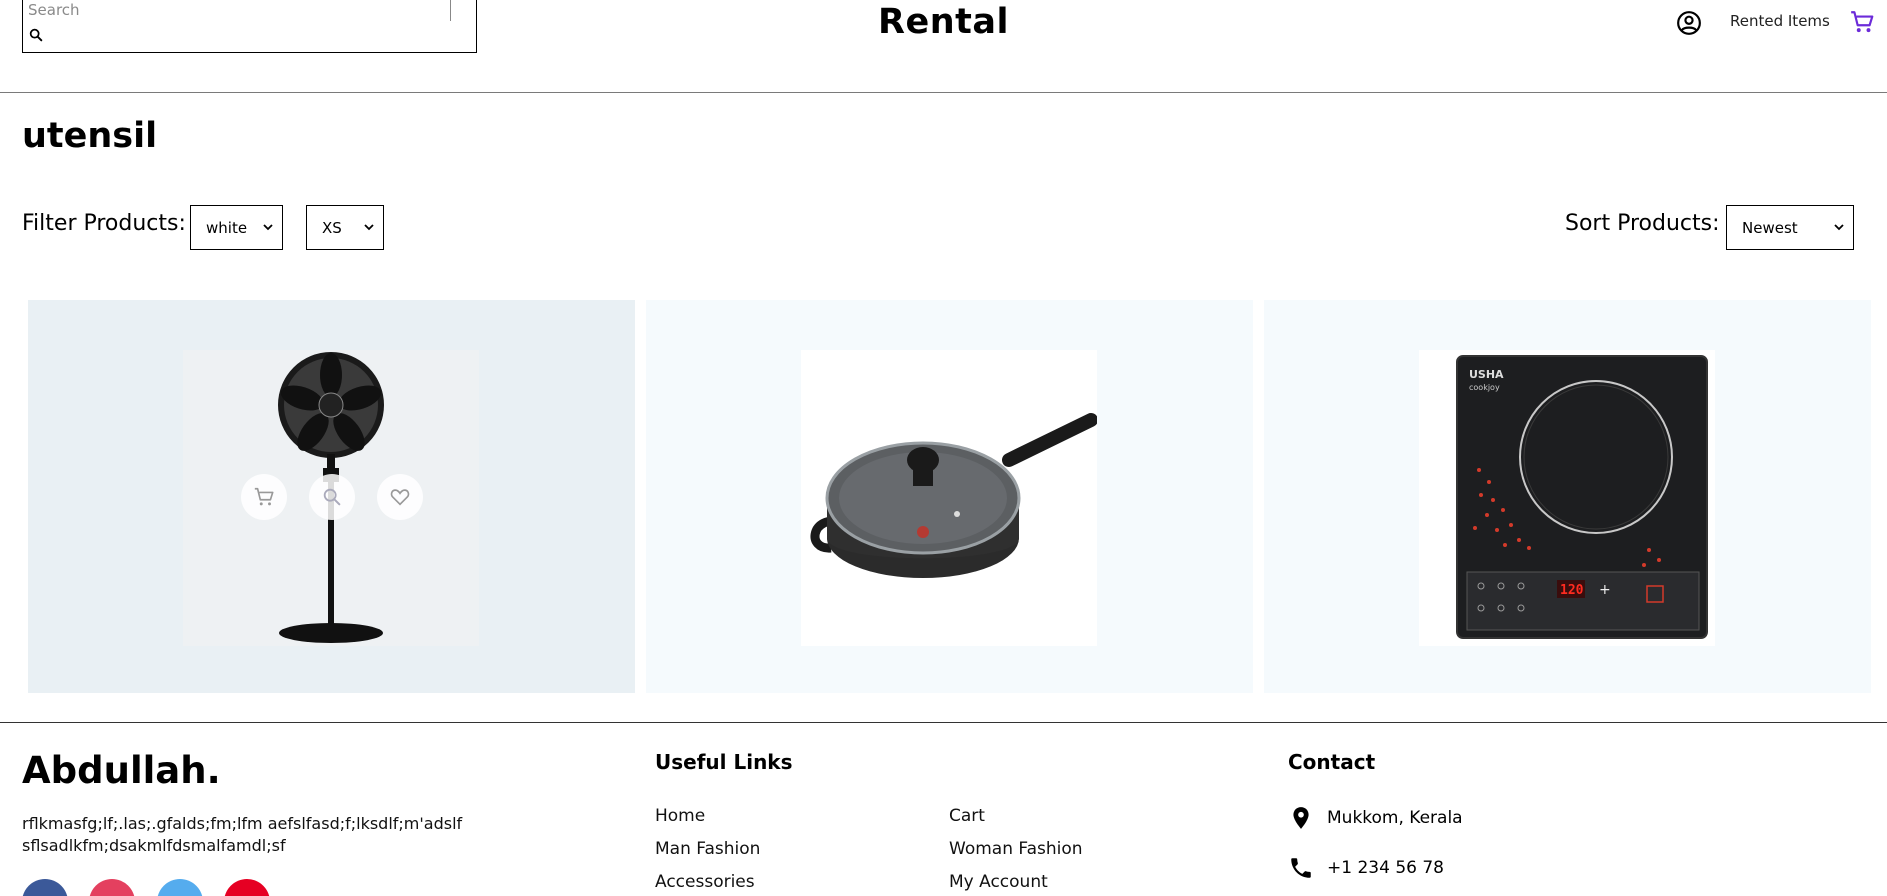 The width and height of the screenshot is (1887, 896). What do you see at coordinates (332, 227) in the screenshot?
I see `size-filter-value: XS` at bounding box center [332, 227].